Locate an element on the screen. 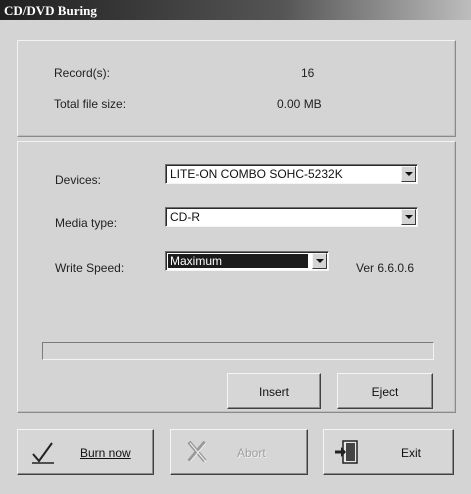  abort-button: Abort is located at coordinates (239, 452).